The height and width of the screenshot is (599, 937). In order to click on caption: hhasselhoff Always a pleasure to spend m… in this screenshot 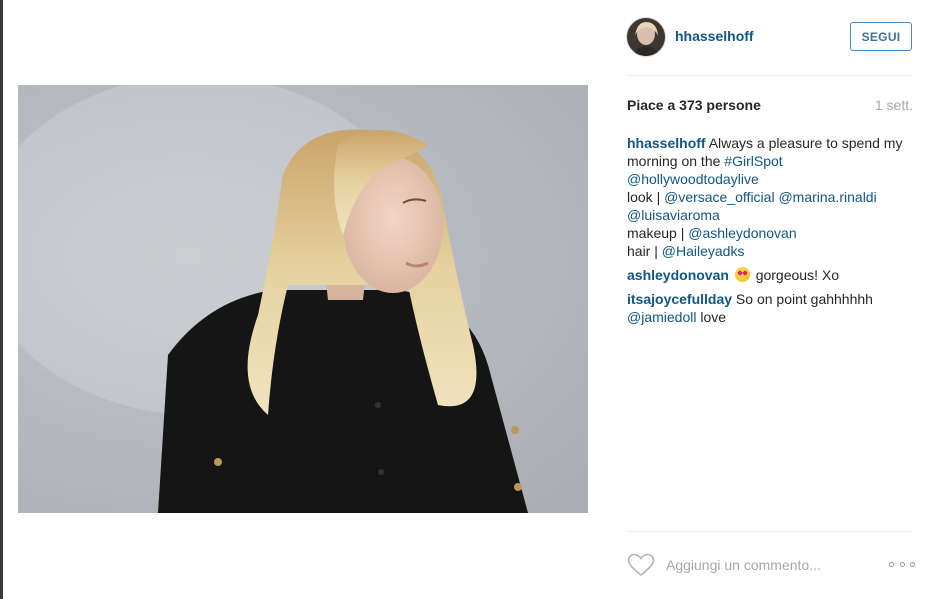, I will do `click(772, 197)`.